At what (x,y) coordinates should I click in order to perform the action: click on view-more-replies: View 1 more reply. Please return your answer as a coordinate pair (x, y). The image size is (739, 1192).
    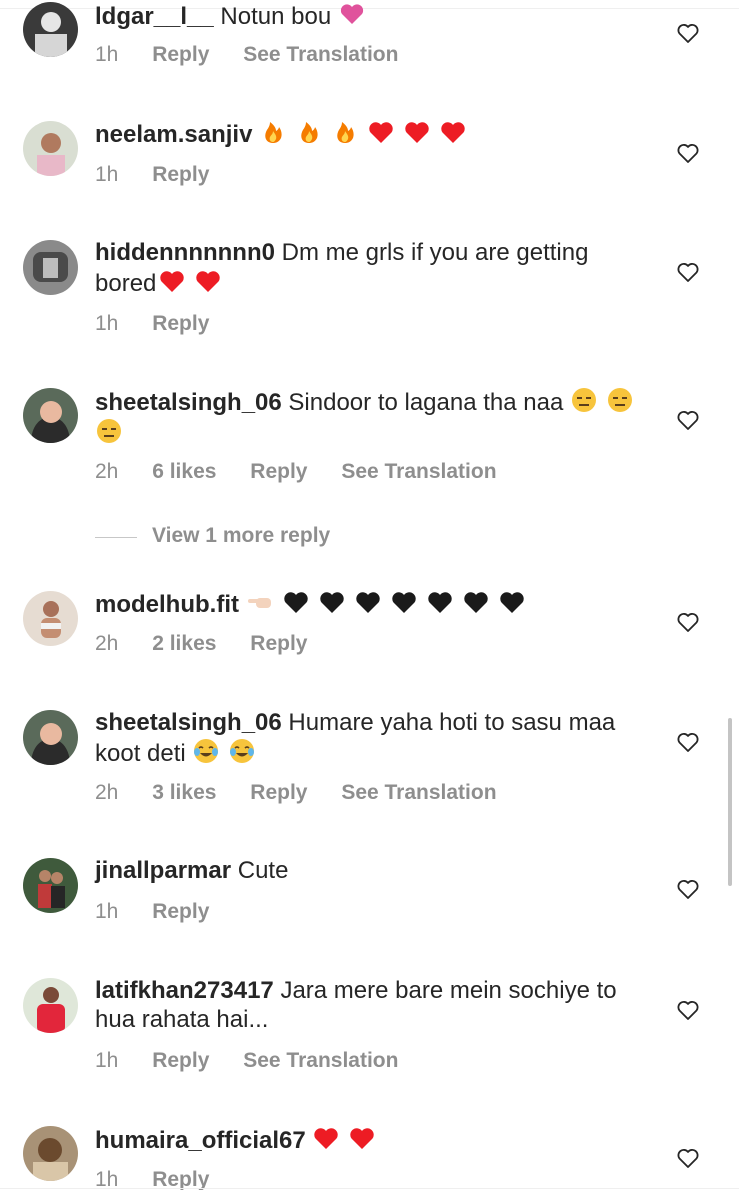
    Looking at the image, I should click on (245, 538).